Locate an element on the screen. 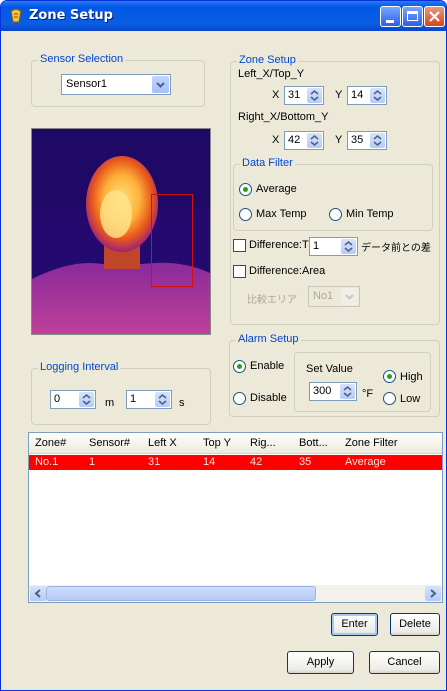 This screenshot has height=691, width=447. horizontal-scrollbar is located at coordinates (235, 593).